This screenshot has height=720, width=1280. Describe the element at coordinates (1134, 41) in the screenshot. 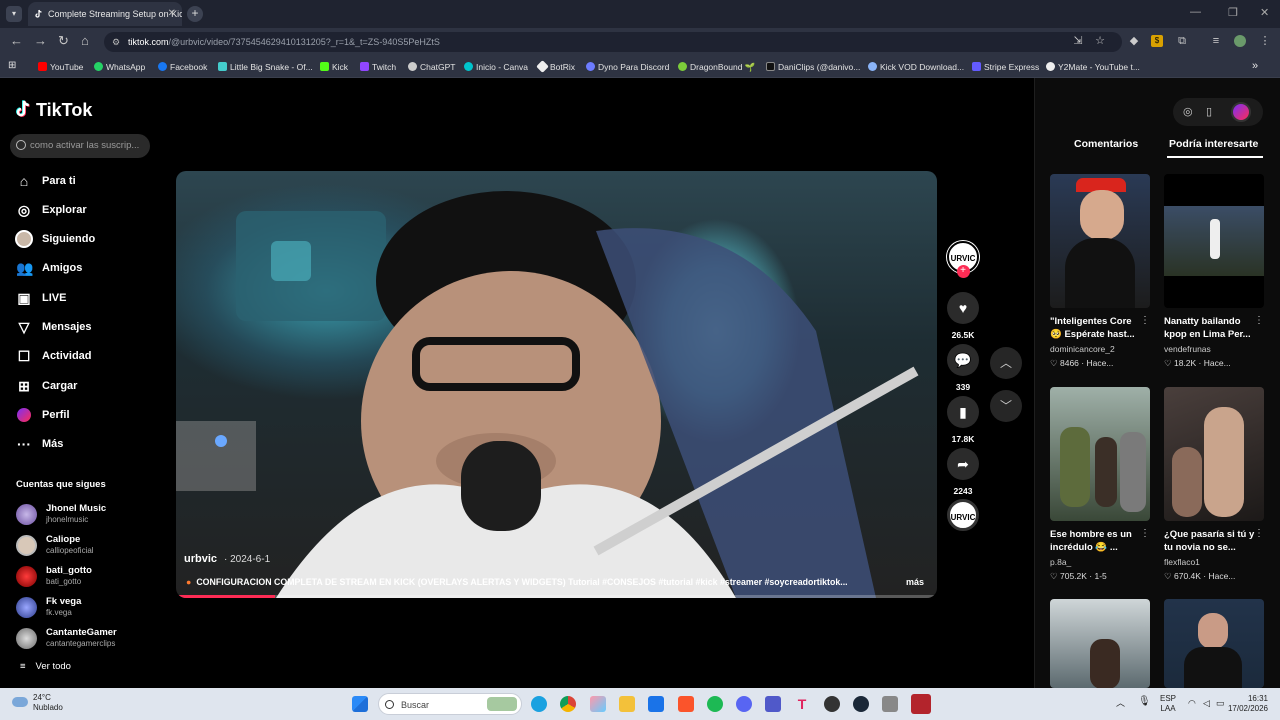

I see `extension-icon: ◆` at that location.